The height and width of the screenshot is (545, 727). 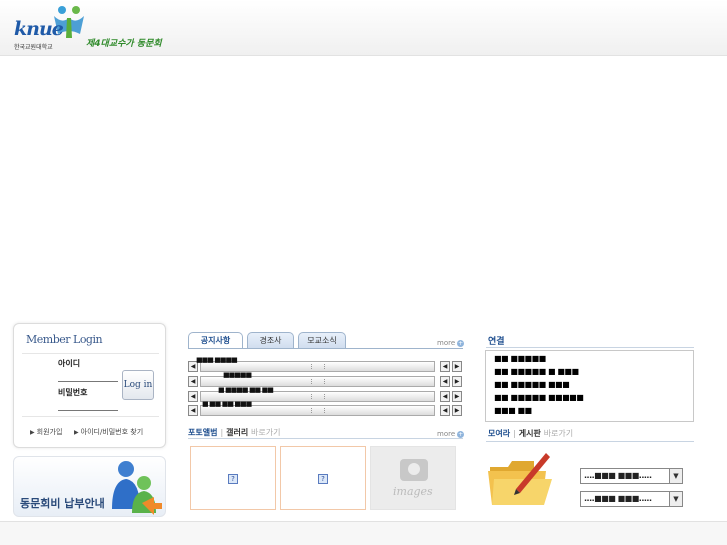 What do you see at coordinates (499, 433) in the screenshot?
I see `gathering-title: 모여라` at bounding box center [499, 433].